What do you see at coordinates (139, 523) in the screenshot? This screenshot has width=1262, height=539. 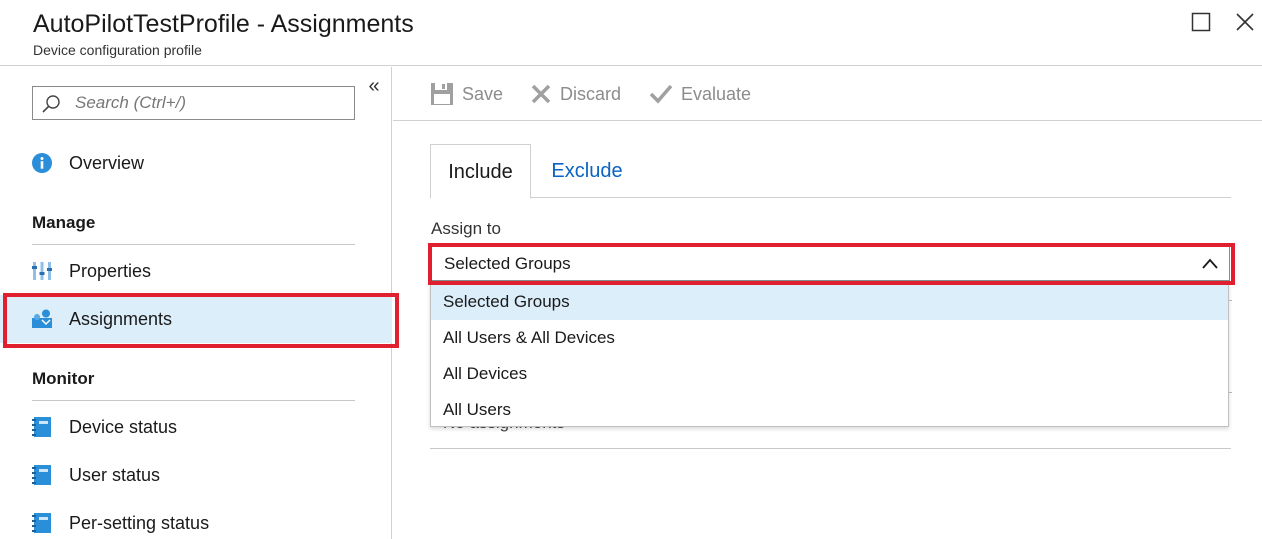 I see `sidebar-item-label: Per-setting status` at bounding box center [139, 523].